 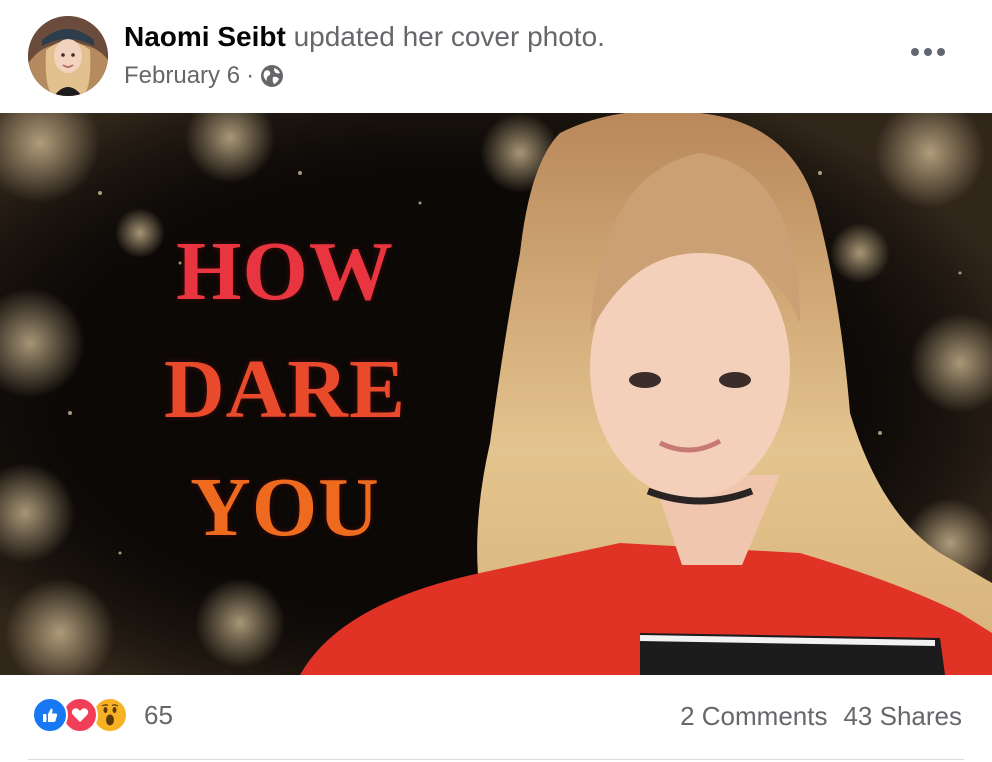 I want to click on engagement-stats: 2 Comments 43 Shares, so click(x=821, y=716).